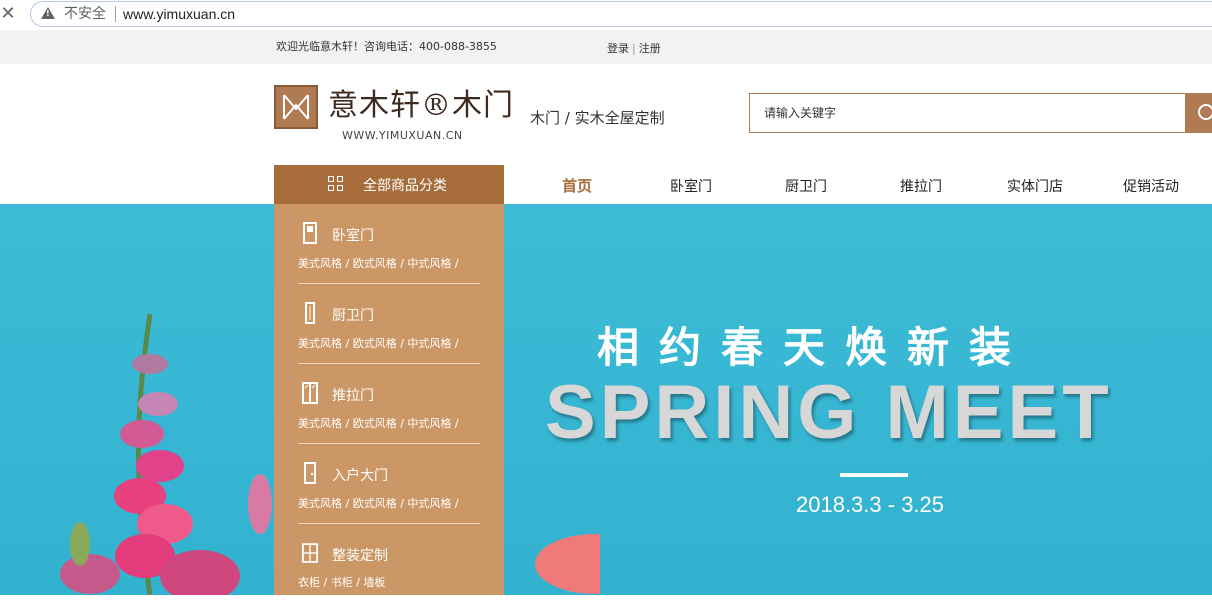 Image resolution: width=1212 pixels, height=604 pixels. What do you see at coordinates (360, 555) in the screenshot?
I see `category-title: 整装定制` at bounding box center [360, 555].